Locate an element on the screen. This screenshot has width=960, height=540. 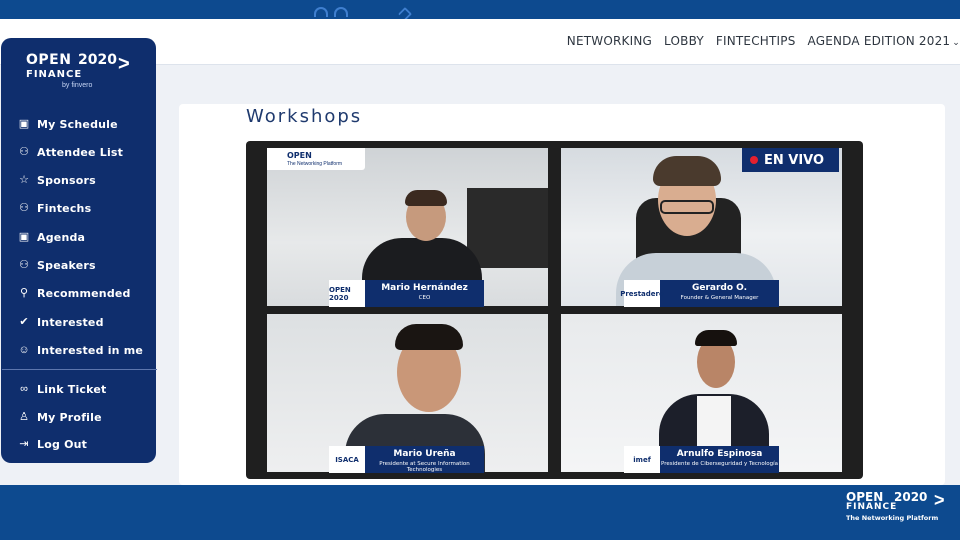
chevron-down-icon: ⌄ is located at coordinates (956, 43).